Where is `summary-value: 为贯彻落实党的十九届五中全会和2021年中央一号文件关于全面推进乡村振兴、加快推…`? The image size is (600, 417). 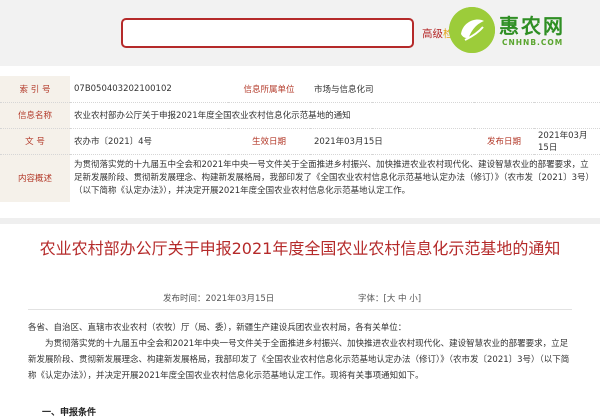
summary-value: 为贯彻落实党的十九届五中全会和2021年中央一号文件关于全面推进乡村振兴、加快推… is located at coordinates (335, 177).